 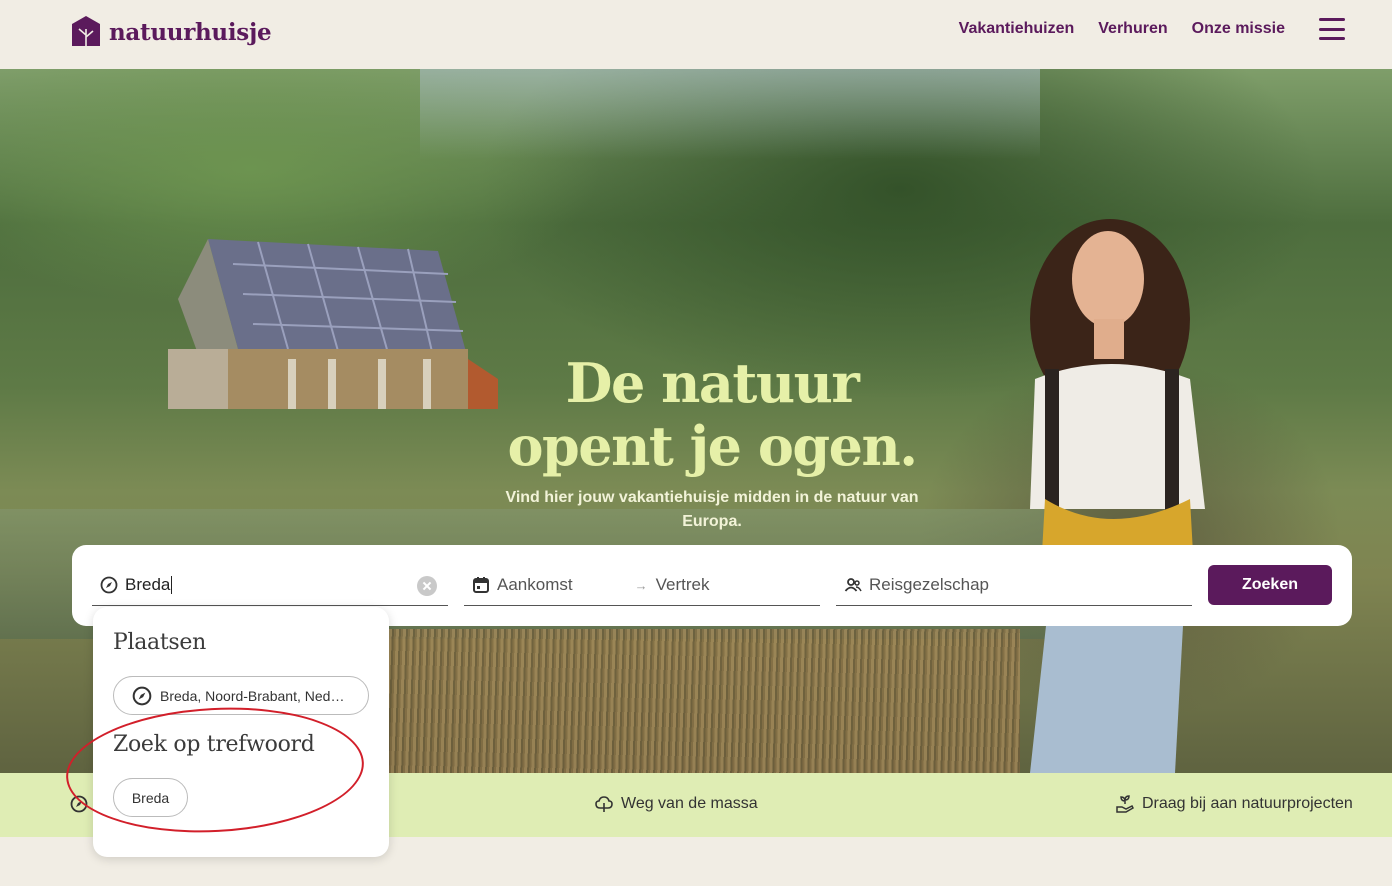 What do you see at coordinates (172, 585) in the screenshot?
I see `text-cursor` at bounding box center [172, 585].